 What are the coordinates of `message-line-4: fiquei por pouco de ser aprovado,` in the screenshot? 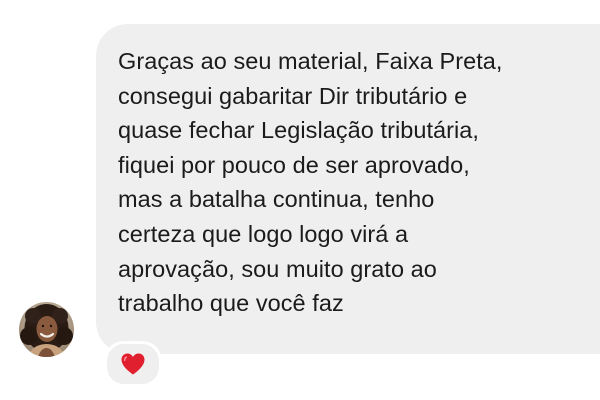 It's located at (294, 164).